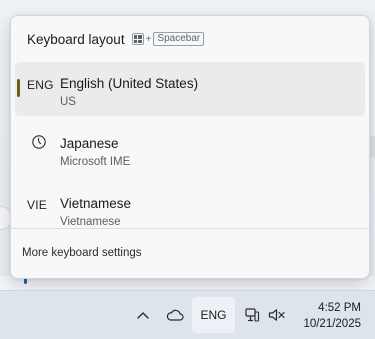 This screenshot has height=339, width=375. What do you see at coordinates (40, 85) in the screenshot?
I see `layout-code: ENG` at bounding box center [40, 85].